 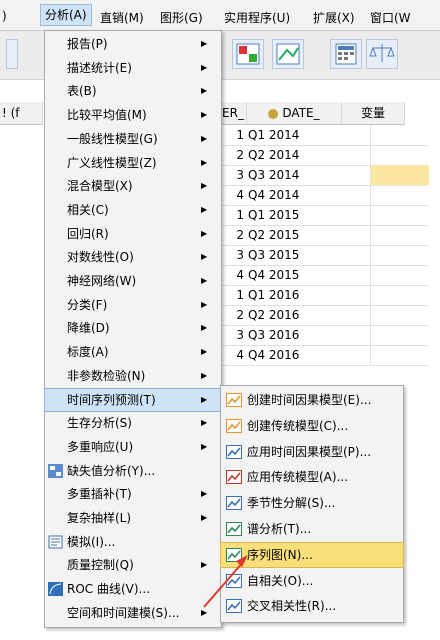 I want to click on analyze-menu-item: 比较平均值(M) ▶, so click(x=133, y=115).